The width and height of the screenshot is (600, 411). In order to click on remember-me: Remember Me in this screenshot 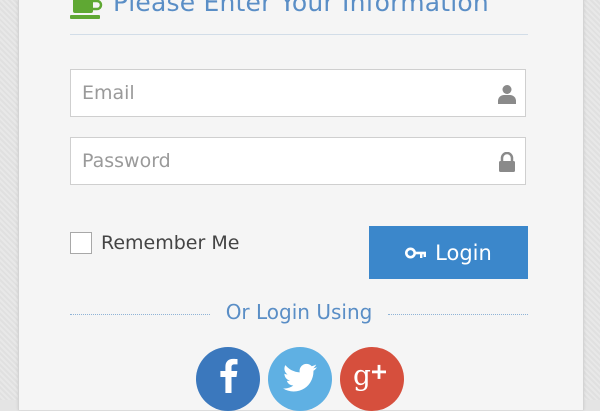, I will do `click(154, 243)`.